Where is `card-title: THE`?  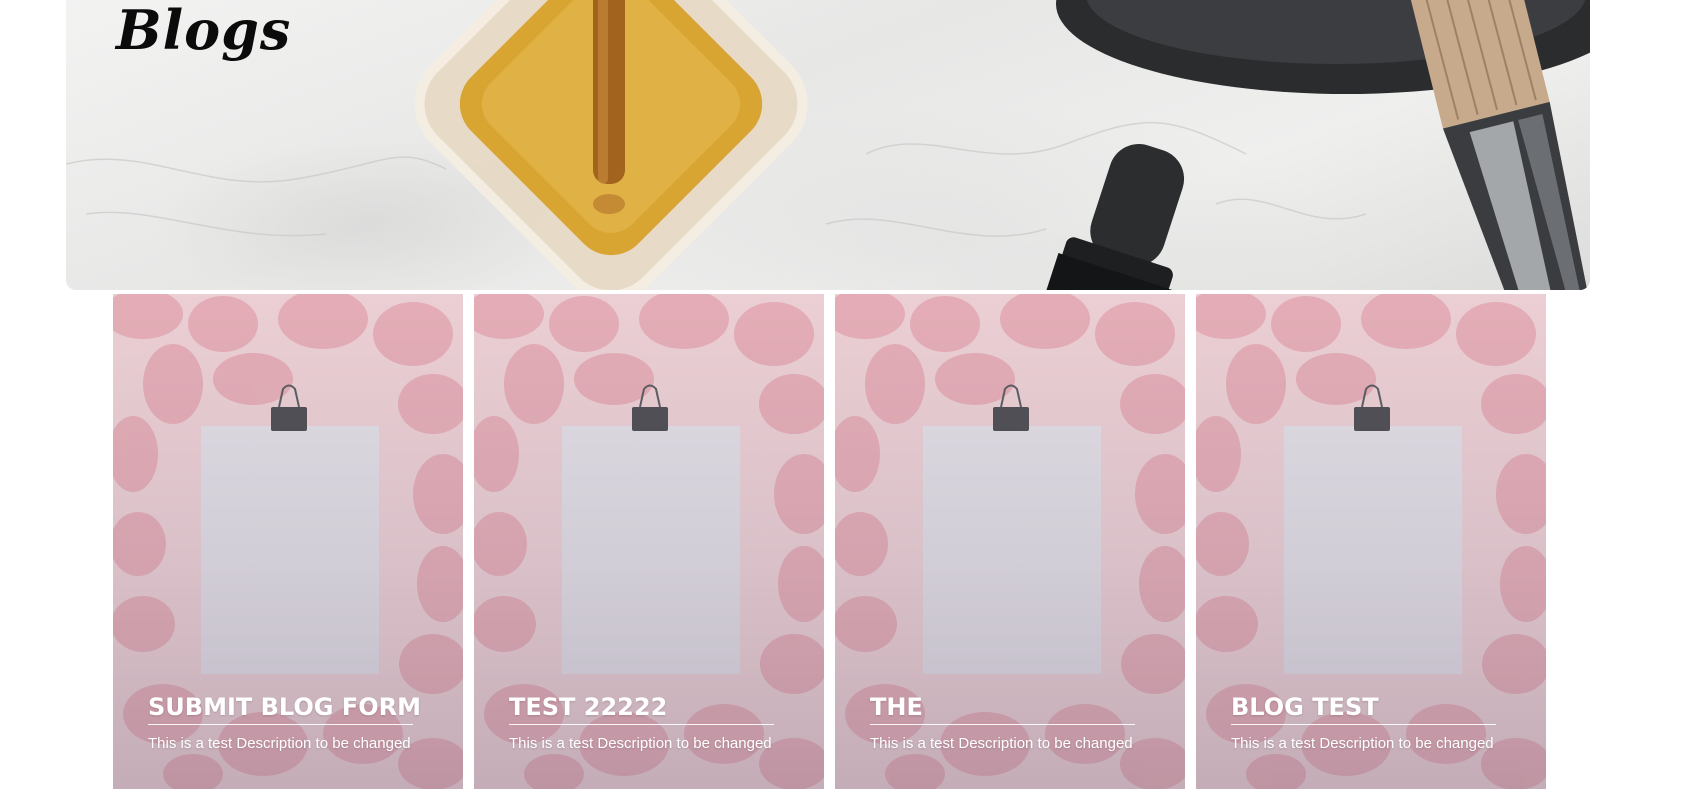
card-title: THE is located at coordinates (1002, 708).